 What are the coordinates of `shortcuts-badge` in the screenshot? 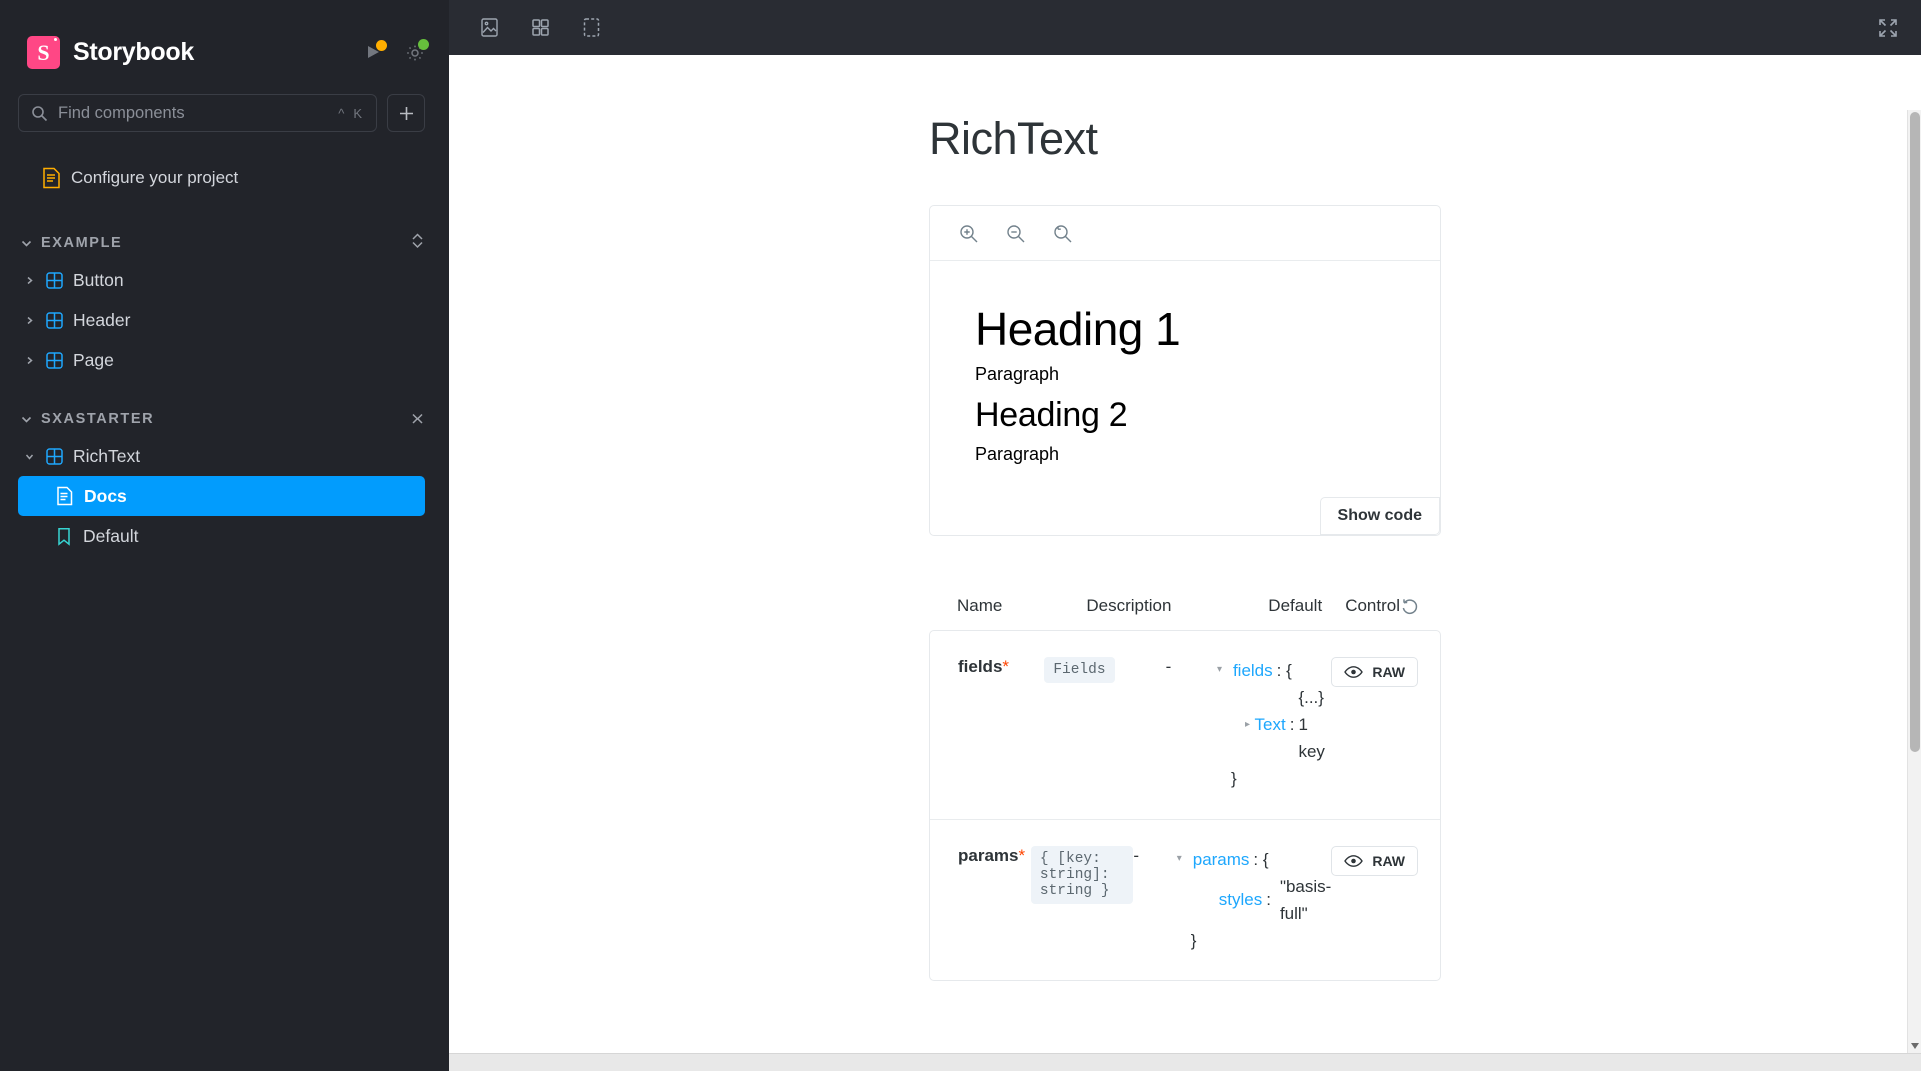 It's located at (381, 45).